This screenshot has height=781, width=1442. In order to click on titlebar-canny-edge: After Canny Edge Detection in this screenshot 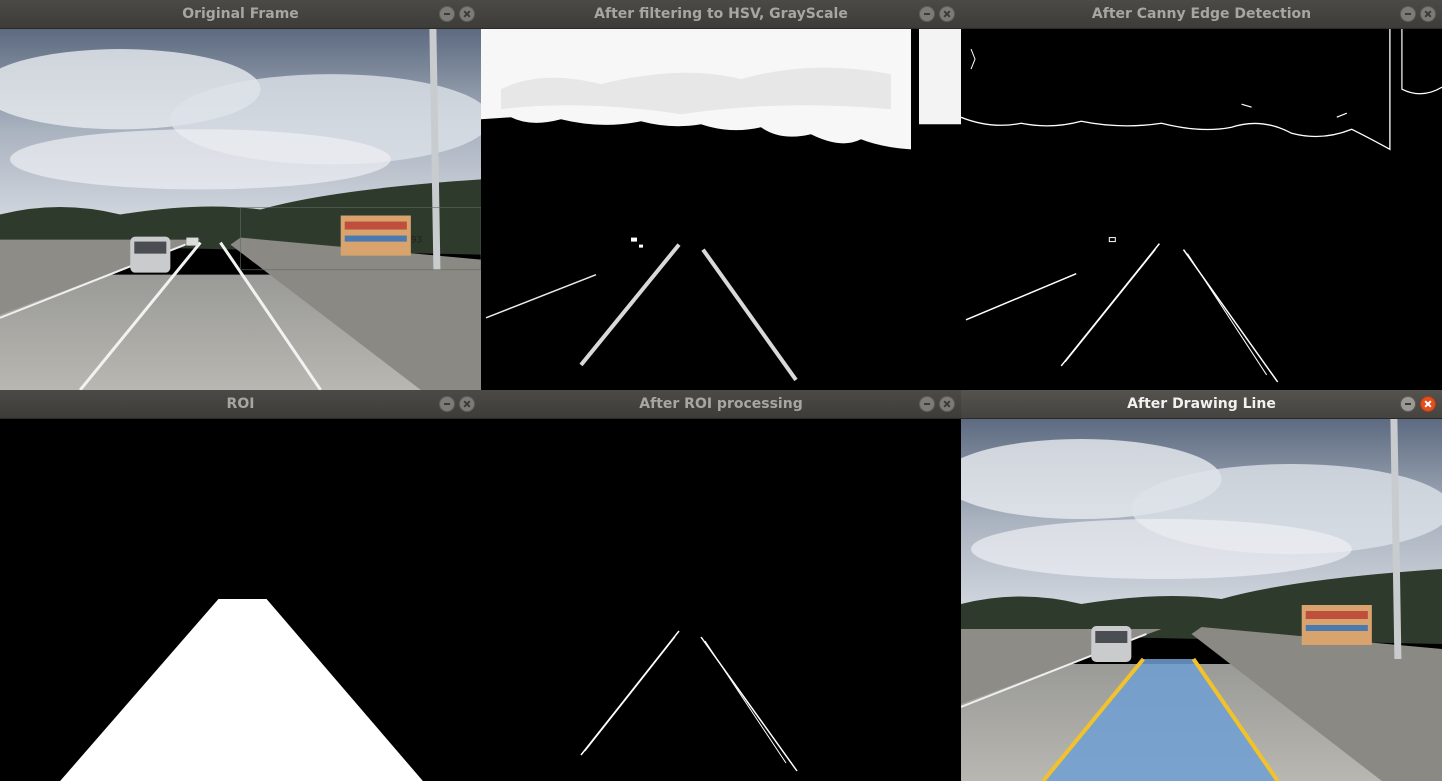, I will do `click(1201, 14)`.